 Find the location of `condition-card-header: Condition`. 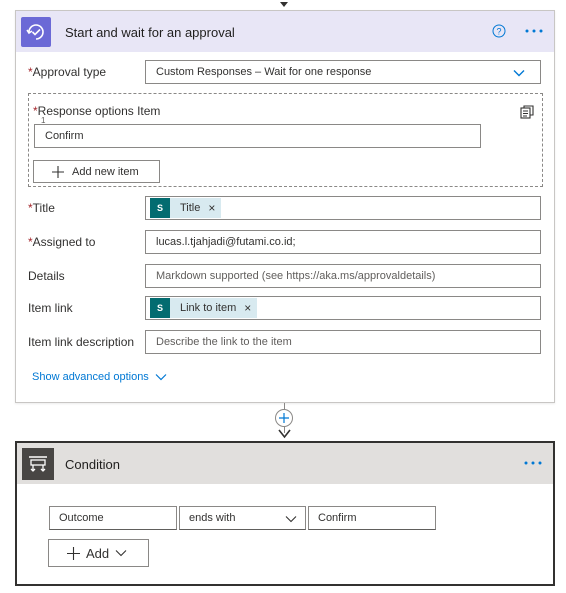

condition-card-header: Condition is located at coordinates (285, 463).